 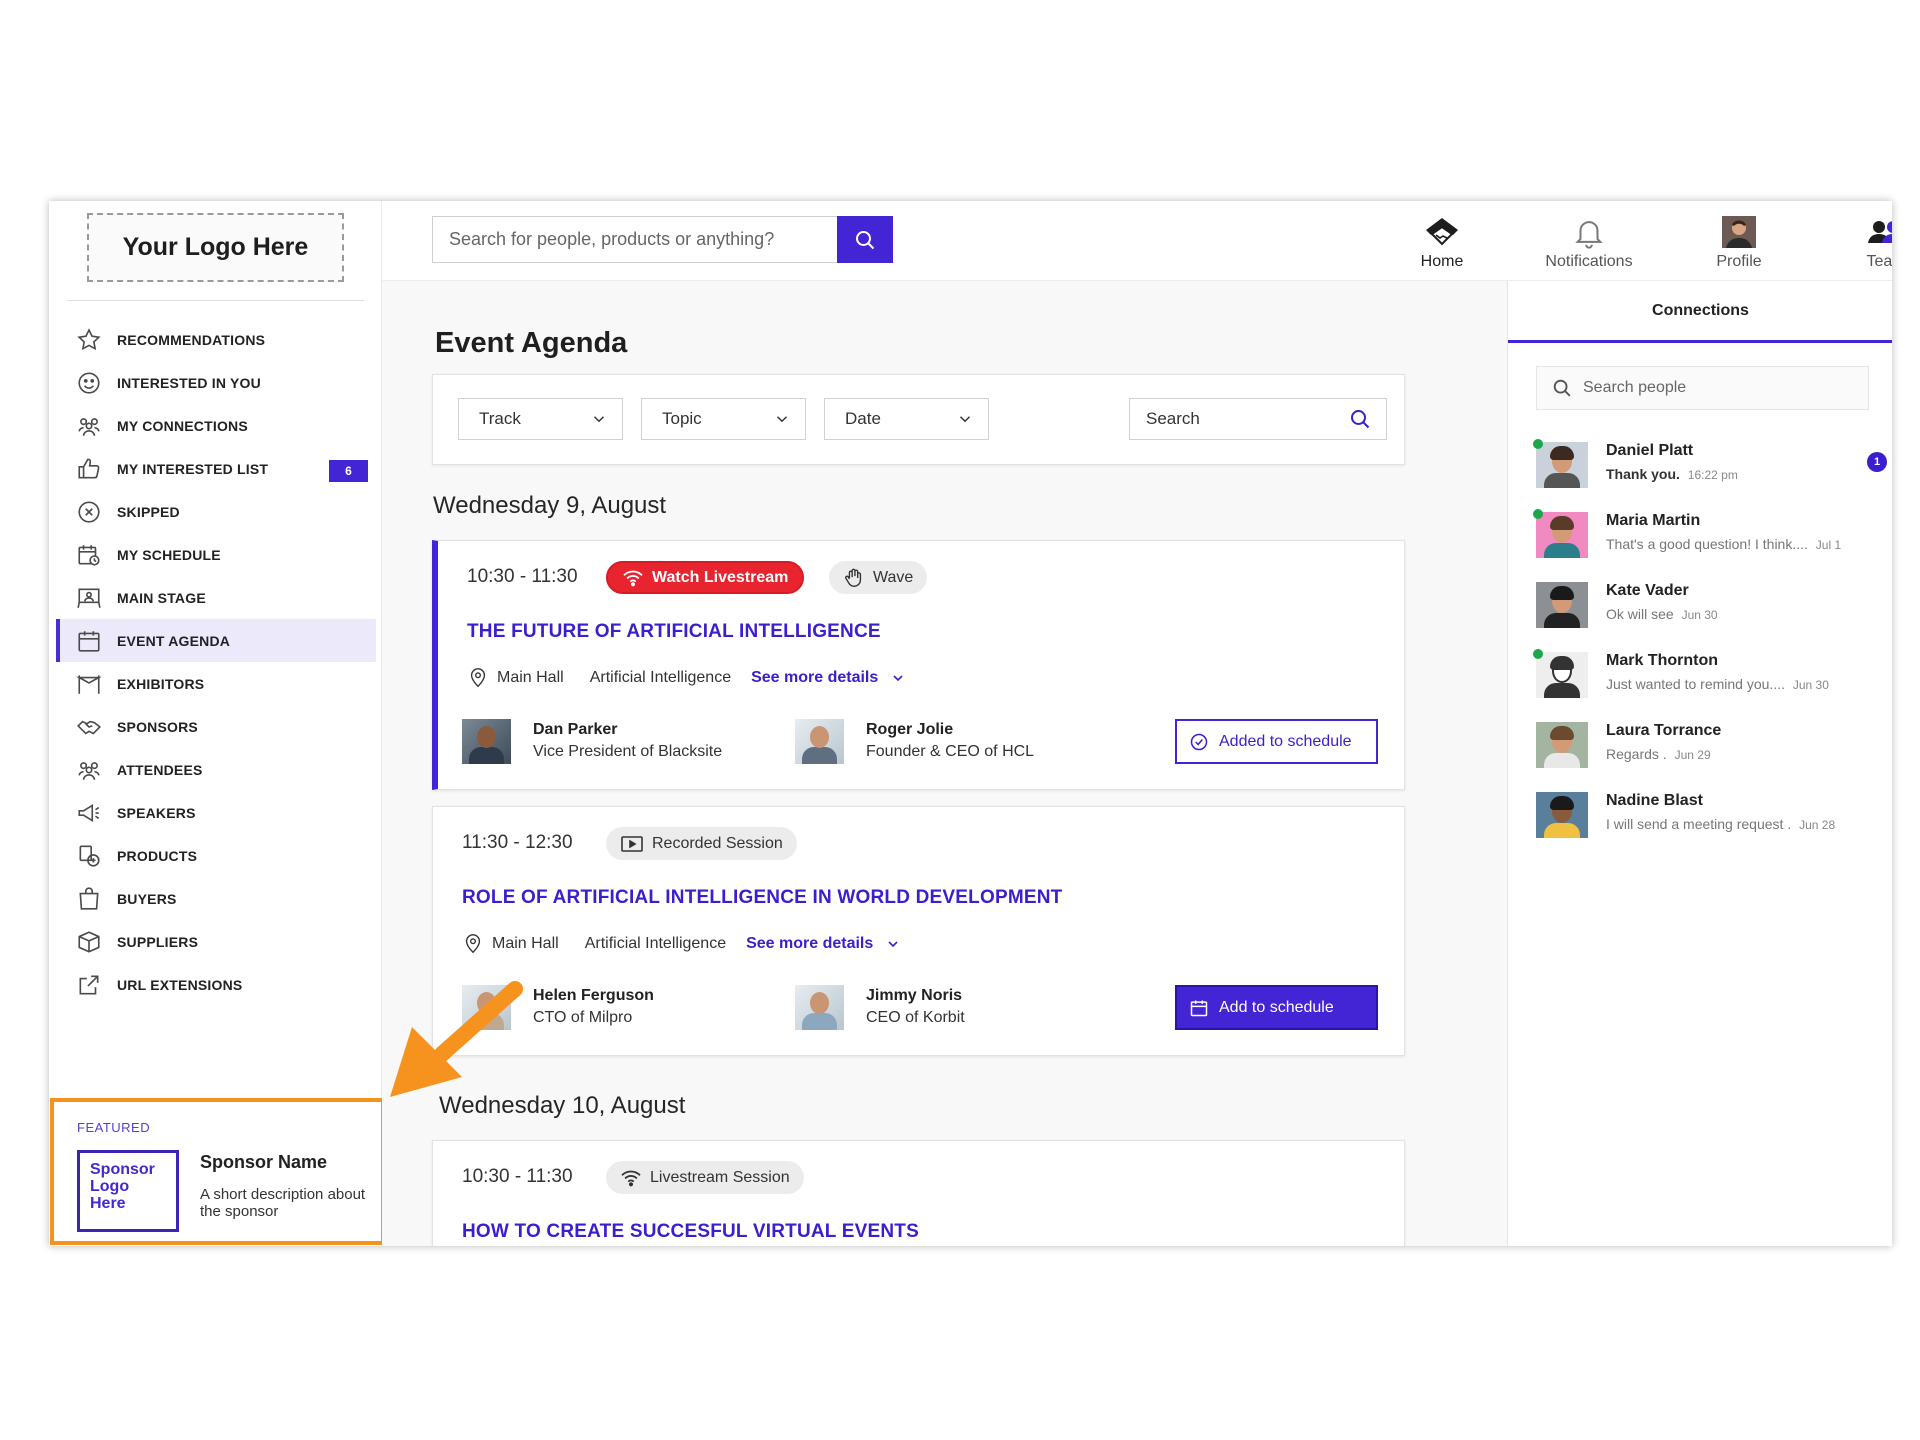 I want to click on speaker: Roger Jolie Founder & CEO of HCL, so click(x=914, y=741).